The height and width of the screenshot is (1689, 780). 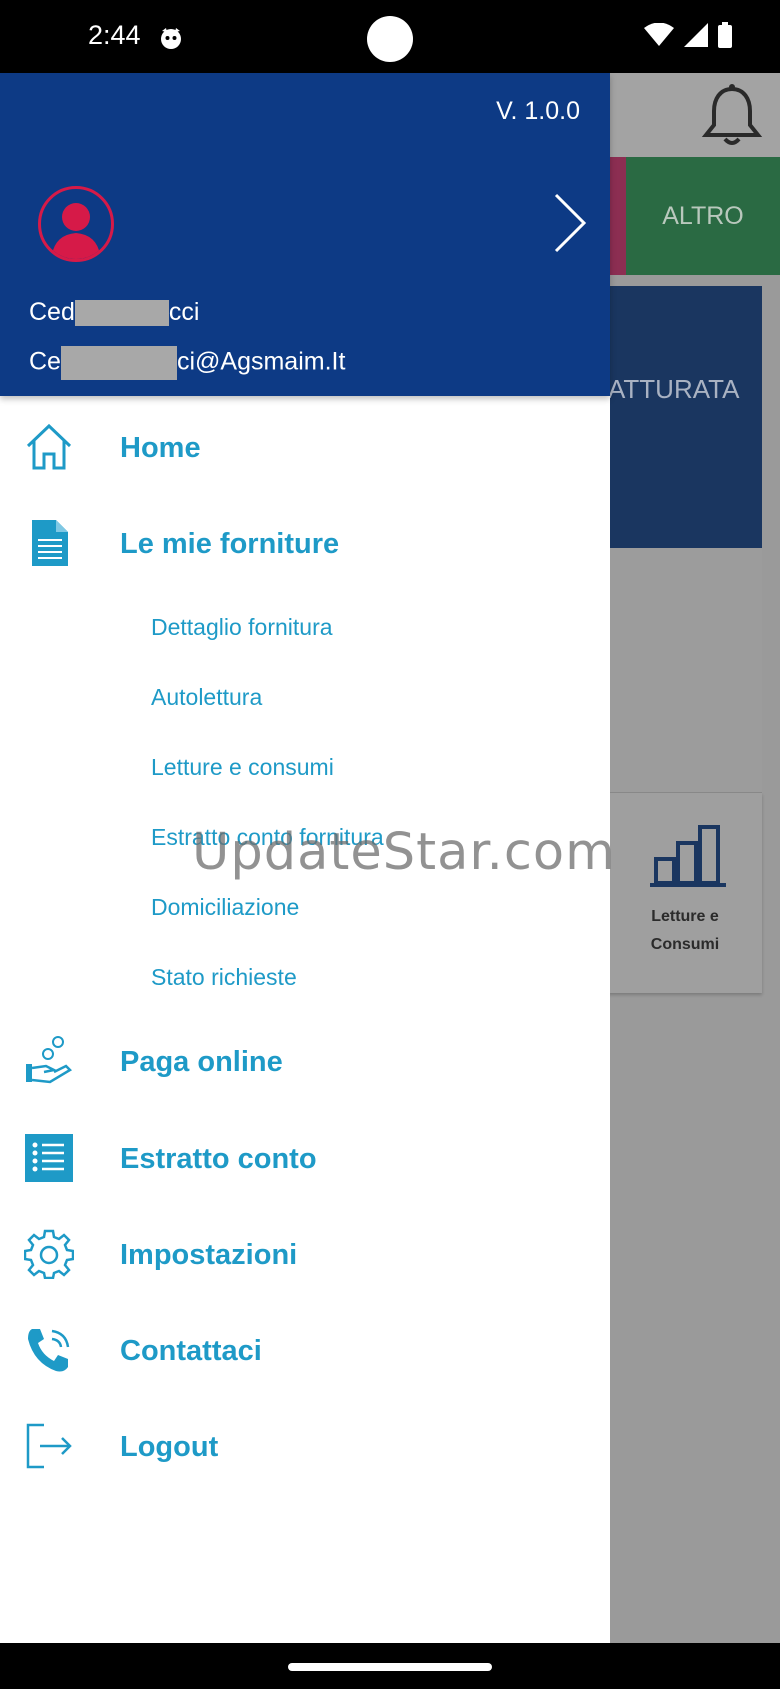 I want to click on menu-item-impostazioni: Impostazioni, so click(x=305, y=1254).